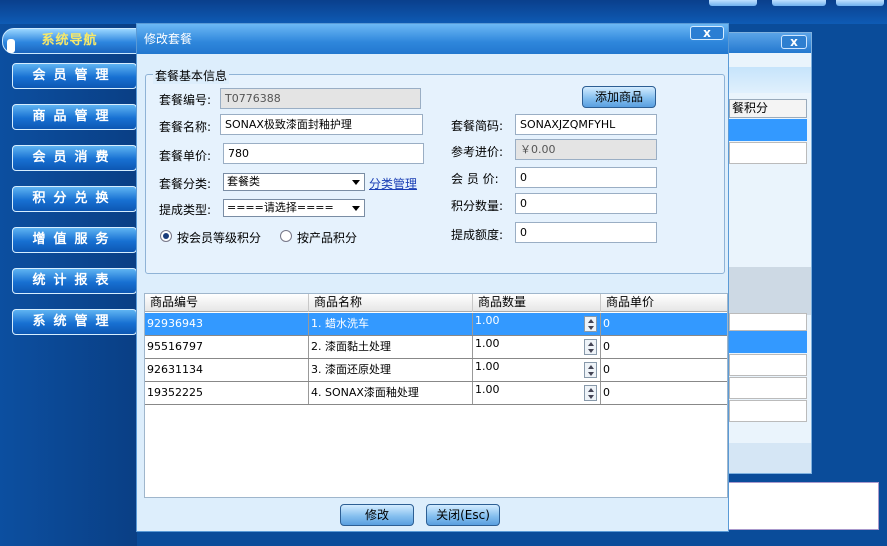 This screenshot has height=546, width=887. What do you see at coordinates (227, 347) in the screenshot?
I see `cell-code: 95516797` at bounding box center [227, 347].